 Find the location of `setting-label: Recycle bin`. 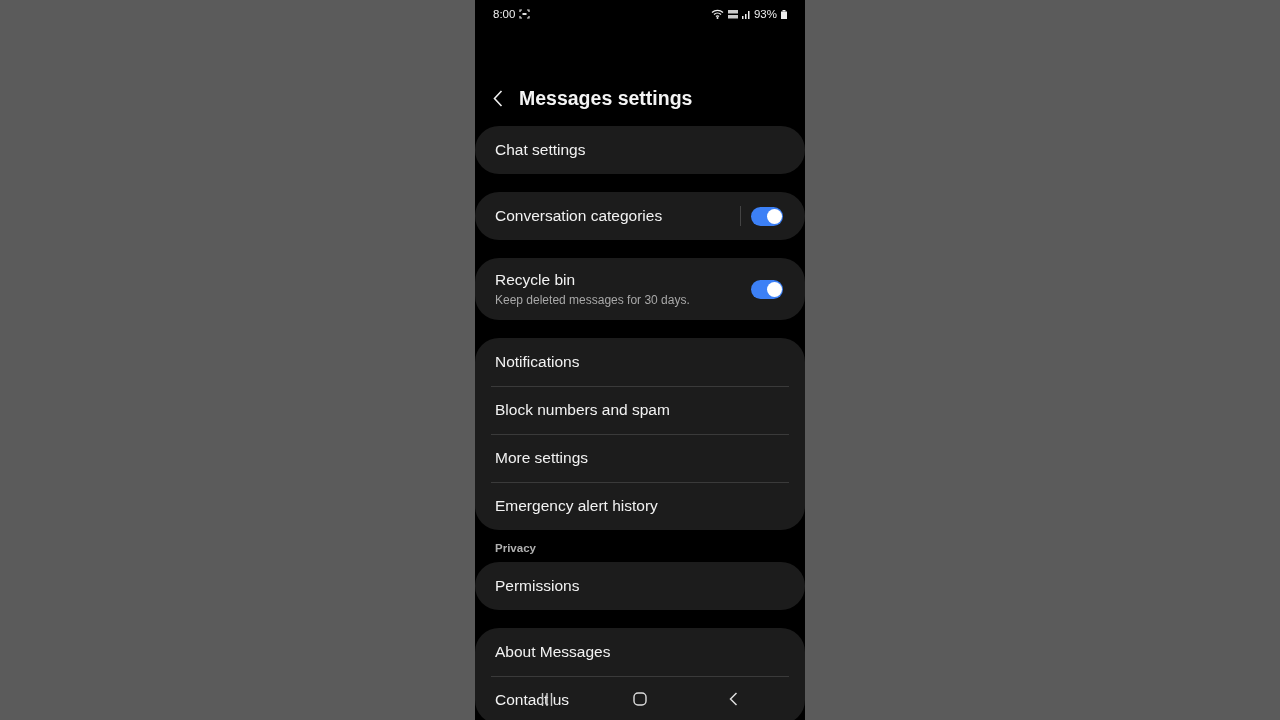

setting-label: Recycle bin is located at coordinates (623, 280).